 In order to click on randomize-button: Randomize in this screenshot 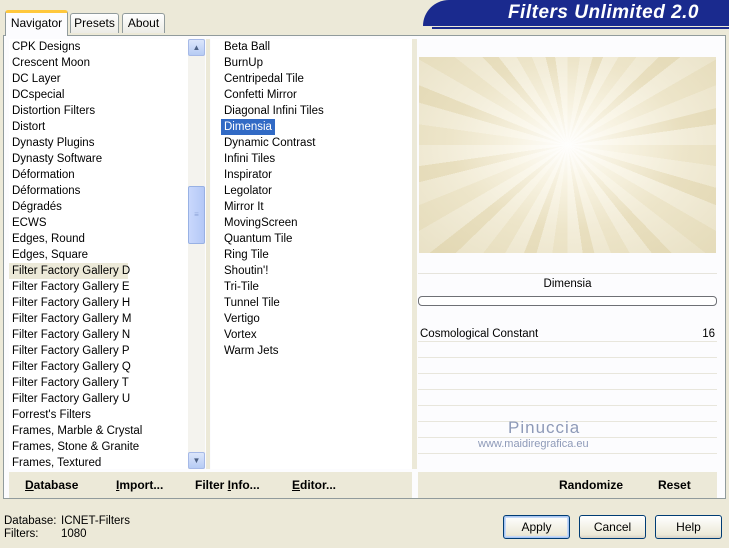, I will do `click(591, 485)`.